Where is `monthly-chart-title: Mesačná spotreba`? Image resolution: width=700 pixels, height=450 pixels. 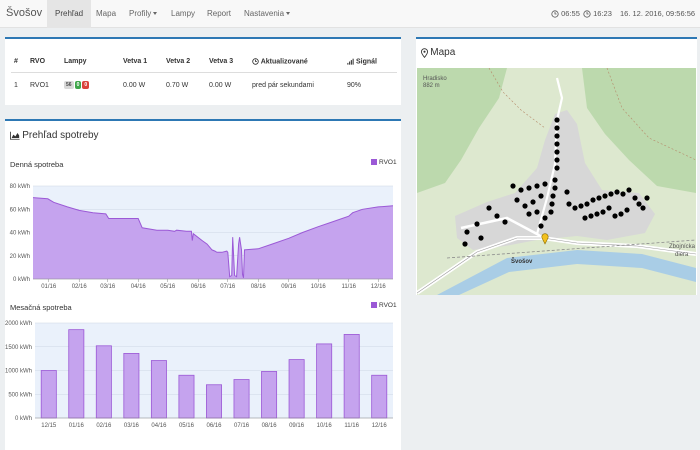
monthly-chart-title: Mesačná spotreba is located at coordinates (41, 307).